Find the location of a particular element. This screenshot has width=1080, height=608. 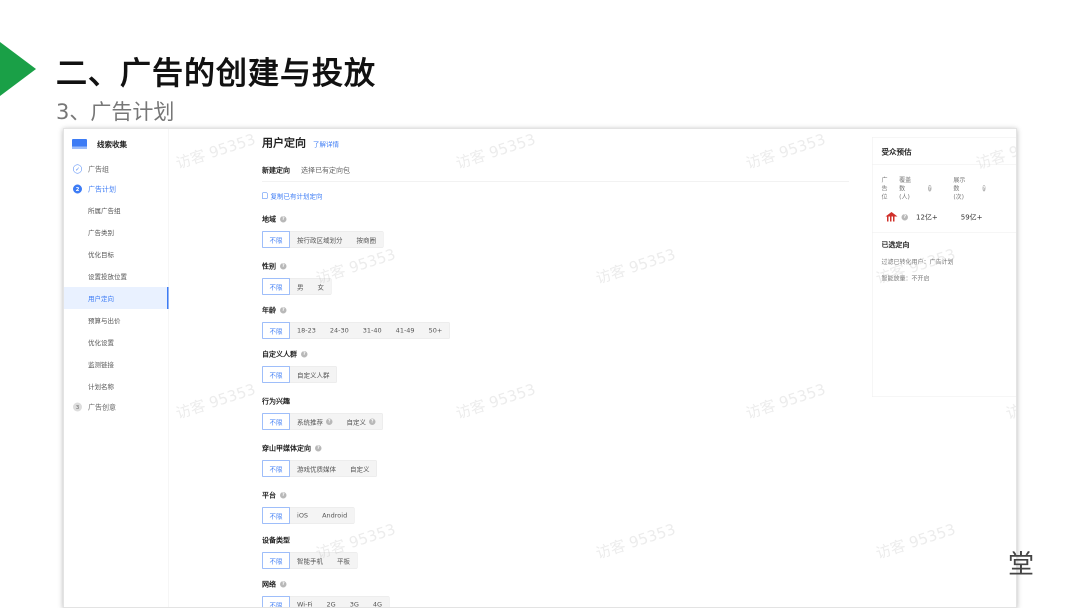

sidebar-item-targeting: 用户定向 is located at coordinates (116, 298).